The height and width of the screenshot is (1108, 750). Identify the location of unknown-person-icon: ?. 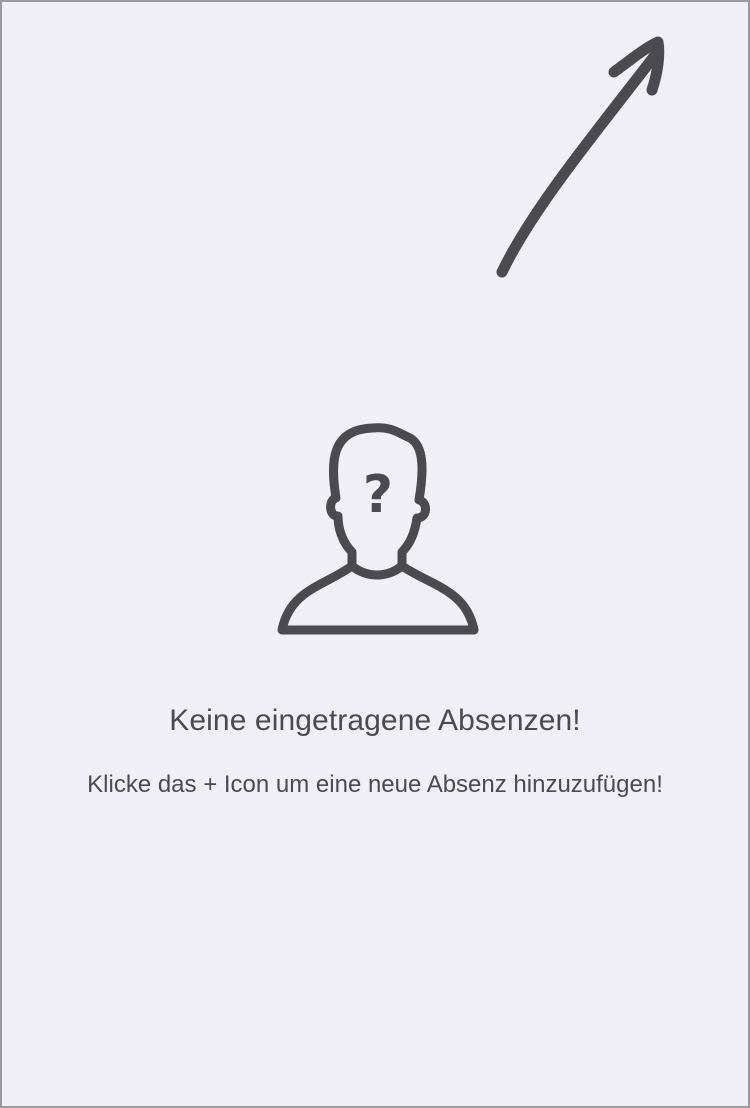
(378, 529).